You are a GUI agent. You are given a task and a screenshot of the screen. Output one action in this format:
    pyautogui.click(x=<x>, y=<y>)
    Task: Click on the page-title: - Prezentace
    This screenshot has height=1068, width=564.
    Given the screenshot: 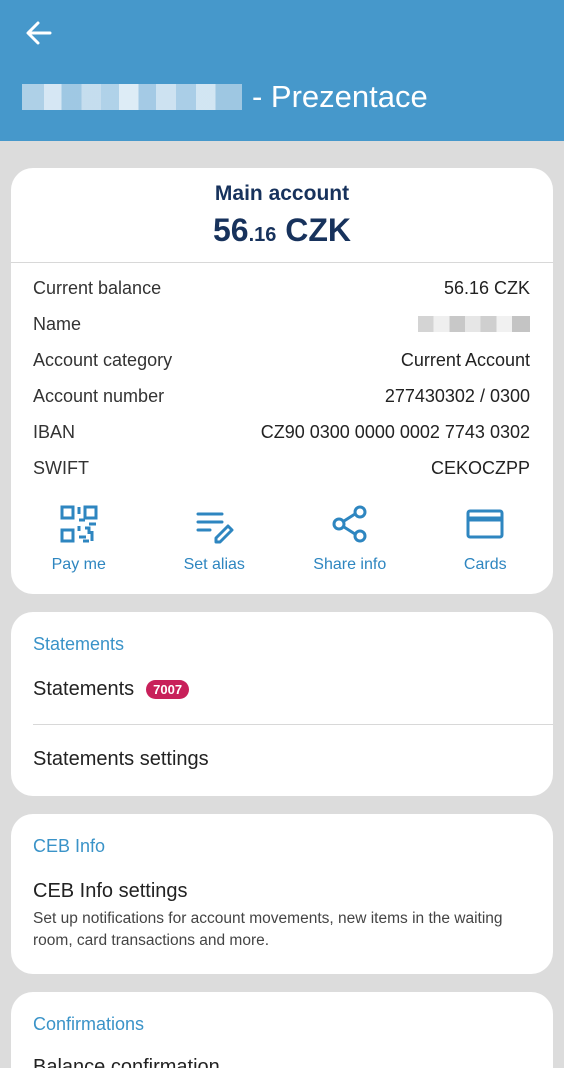 What is the action you would take?
    pyautogui.click(x=225, y=97)
    